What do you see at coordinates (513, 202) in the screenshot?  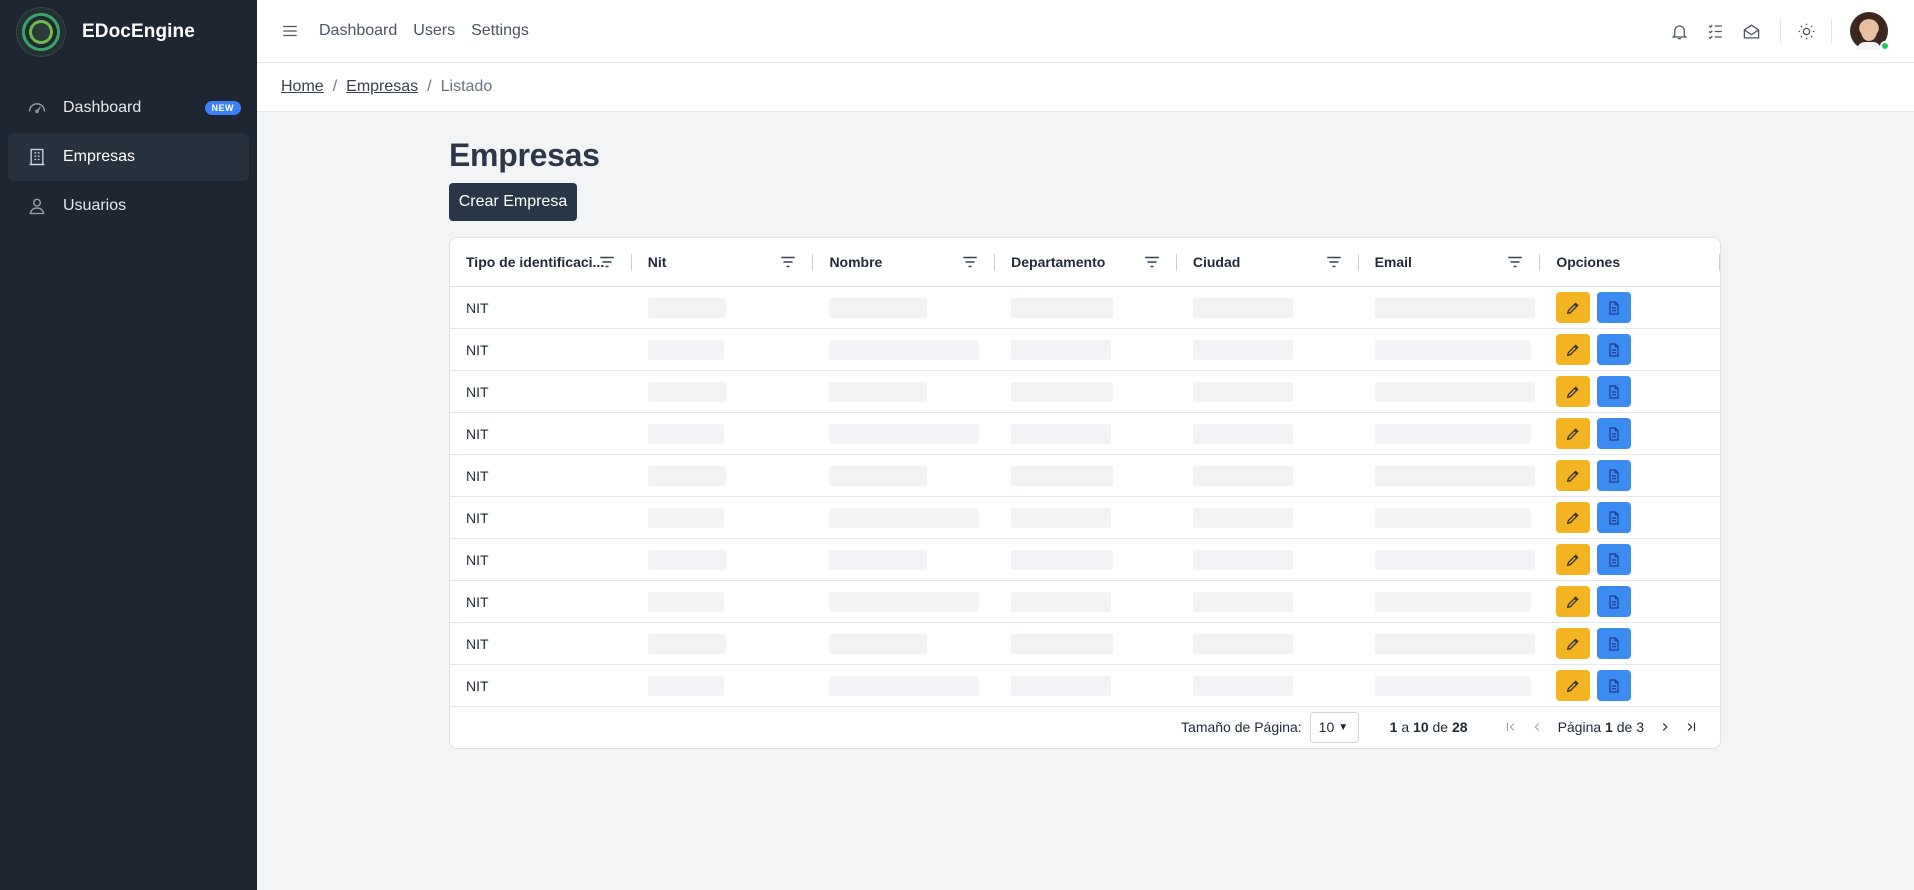 I see `create-empresa-button: Crear Empresa` at bounding box center [513, 202].